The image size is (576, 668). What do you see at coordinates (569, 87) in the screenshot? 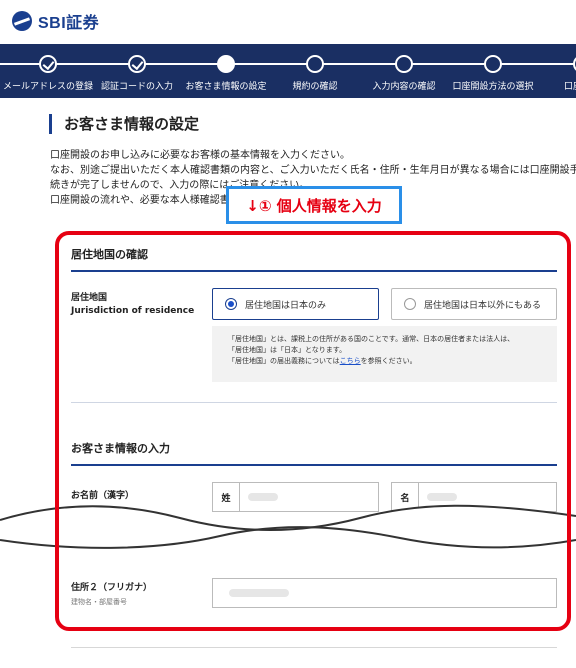
I see `step-label: 口座開設` at bounding box center [569, 87].